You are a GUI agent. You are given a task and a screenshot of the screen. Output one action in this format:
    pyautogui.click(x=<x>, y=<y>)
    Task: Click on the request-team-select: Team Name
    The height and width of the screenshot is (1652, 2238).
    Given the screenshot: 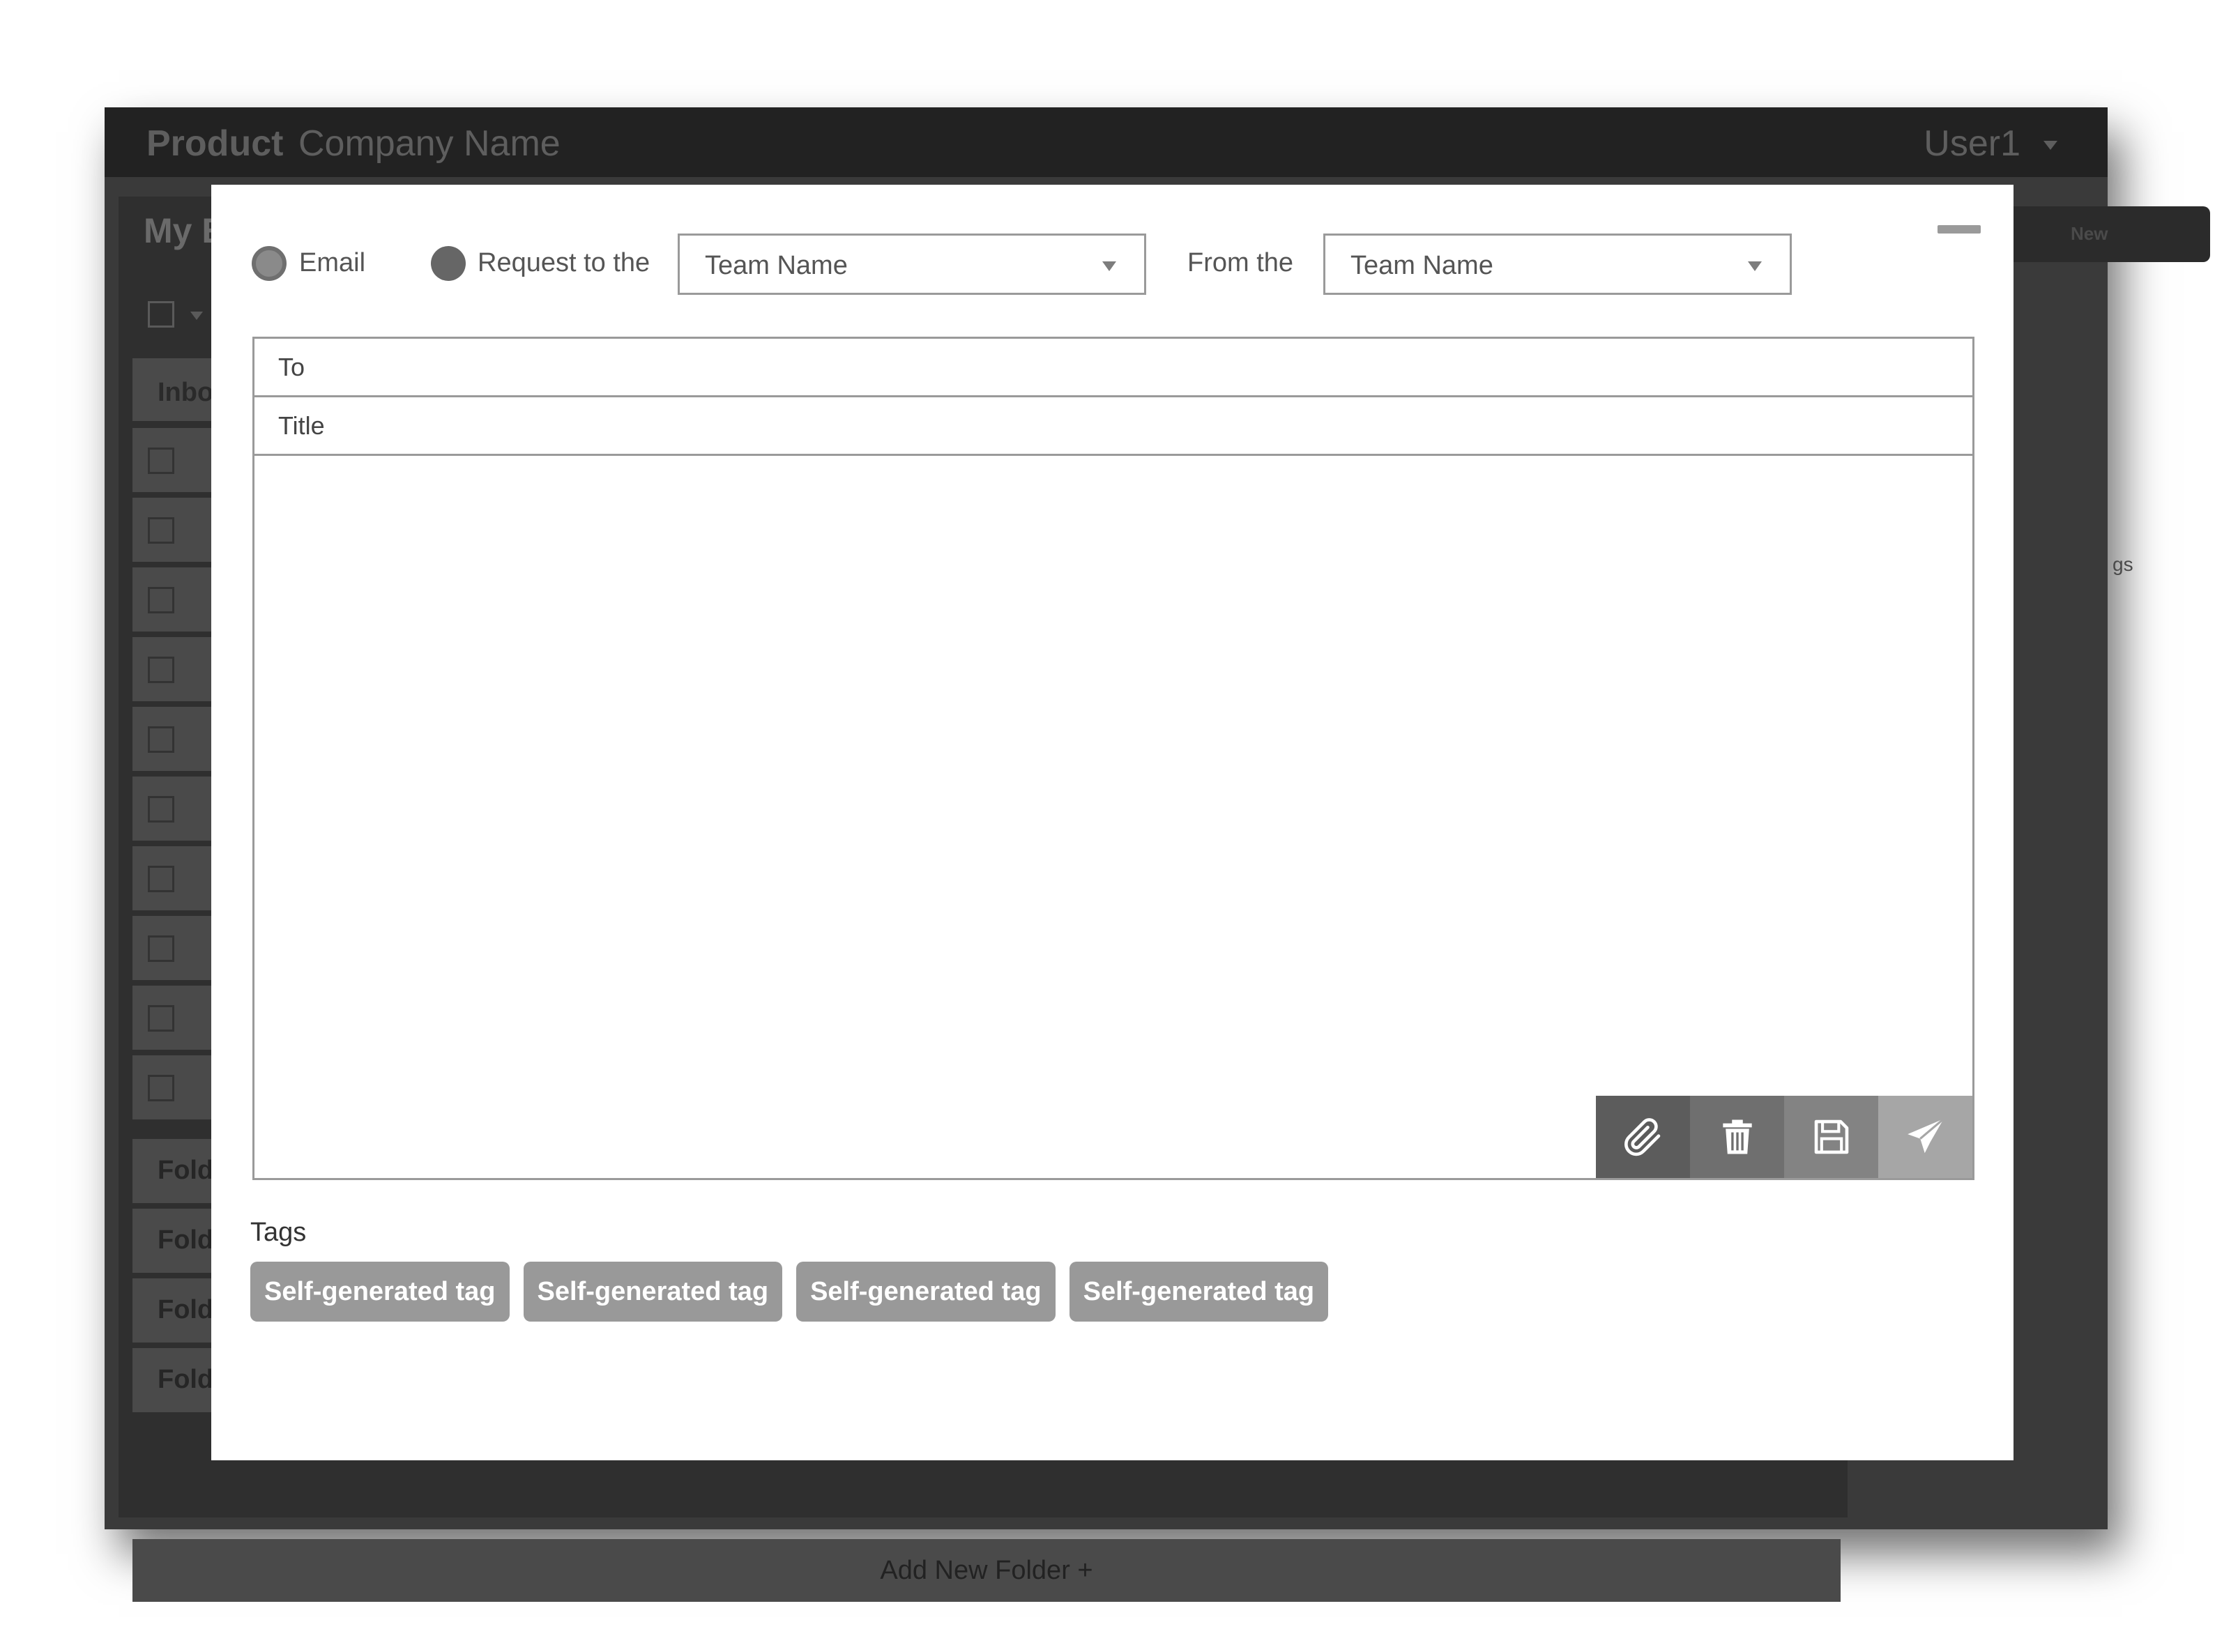 What is the action you would take?
    pyautogui.click(x=912, y=264)
    